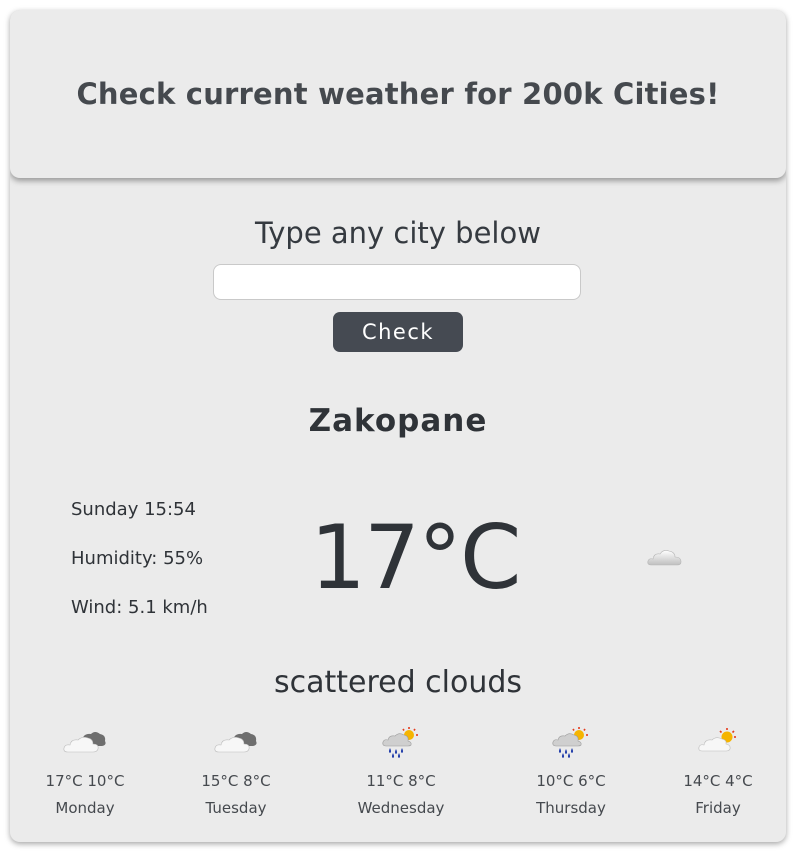 This screenshot has width=808, height=863. I want to click on city-search-input, so click(397, 282).